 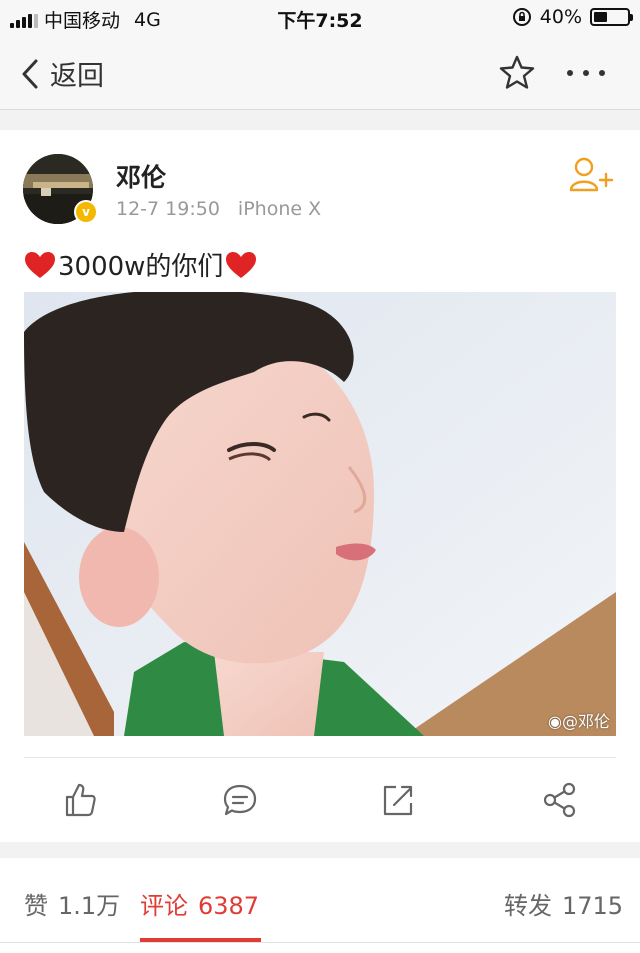 I want to click on tab-reposts: 转发 1715, so click(x=563, y=903).